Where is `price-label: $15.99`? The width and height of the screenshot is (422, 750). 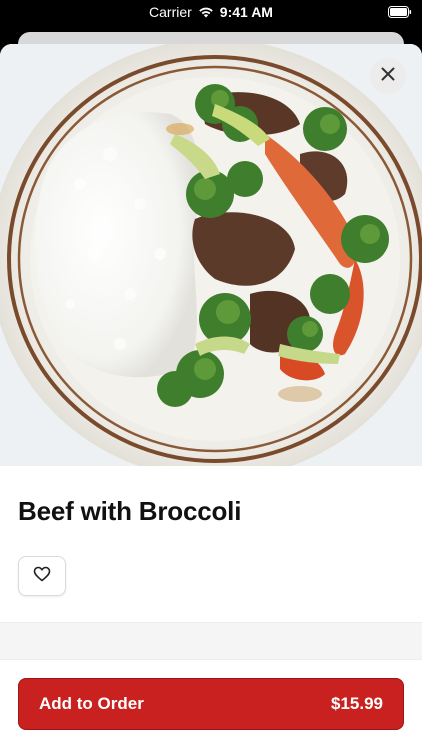 price-label: $15.99 is located at coordinates (357, 703).